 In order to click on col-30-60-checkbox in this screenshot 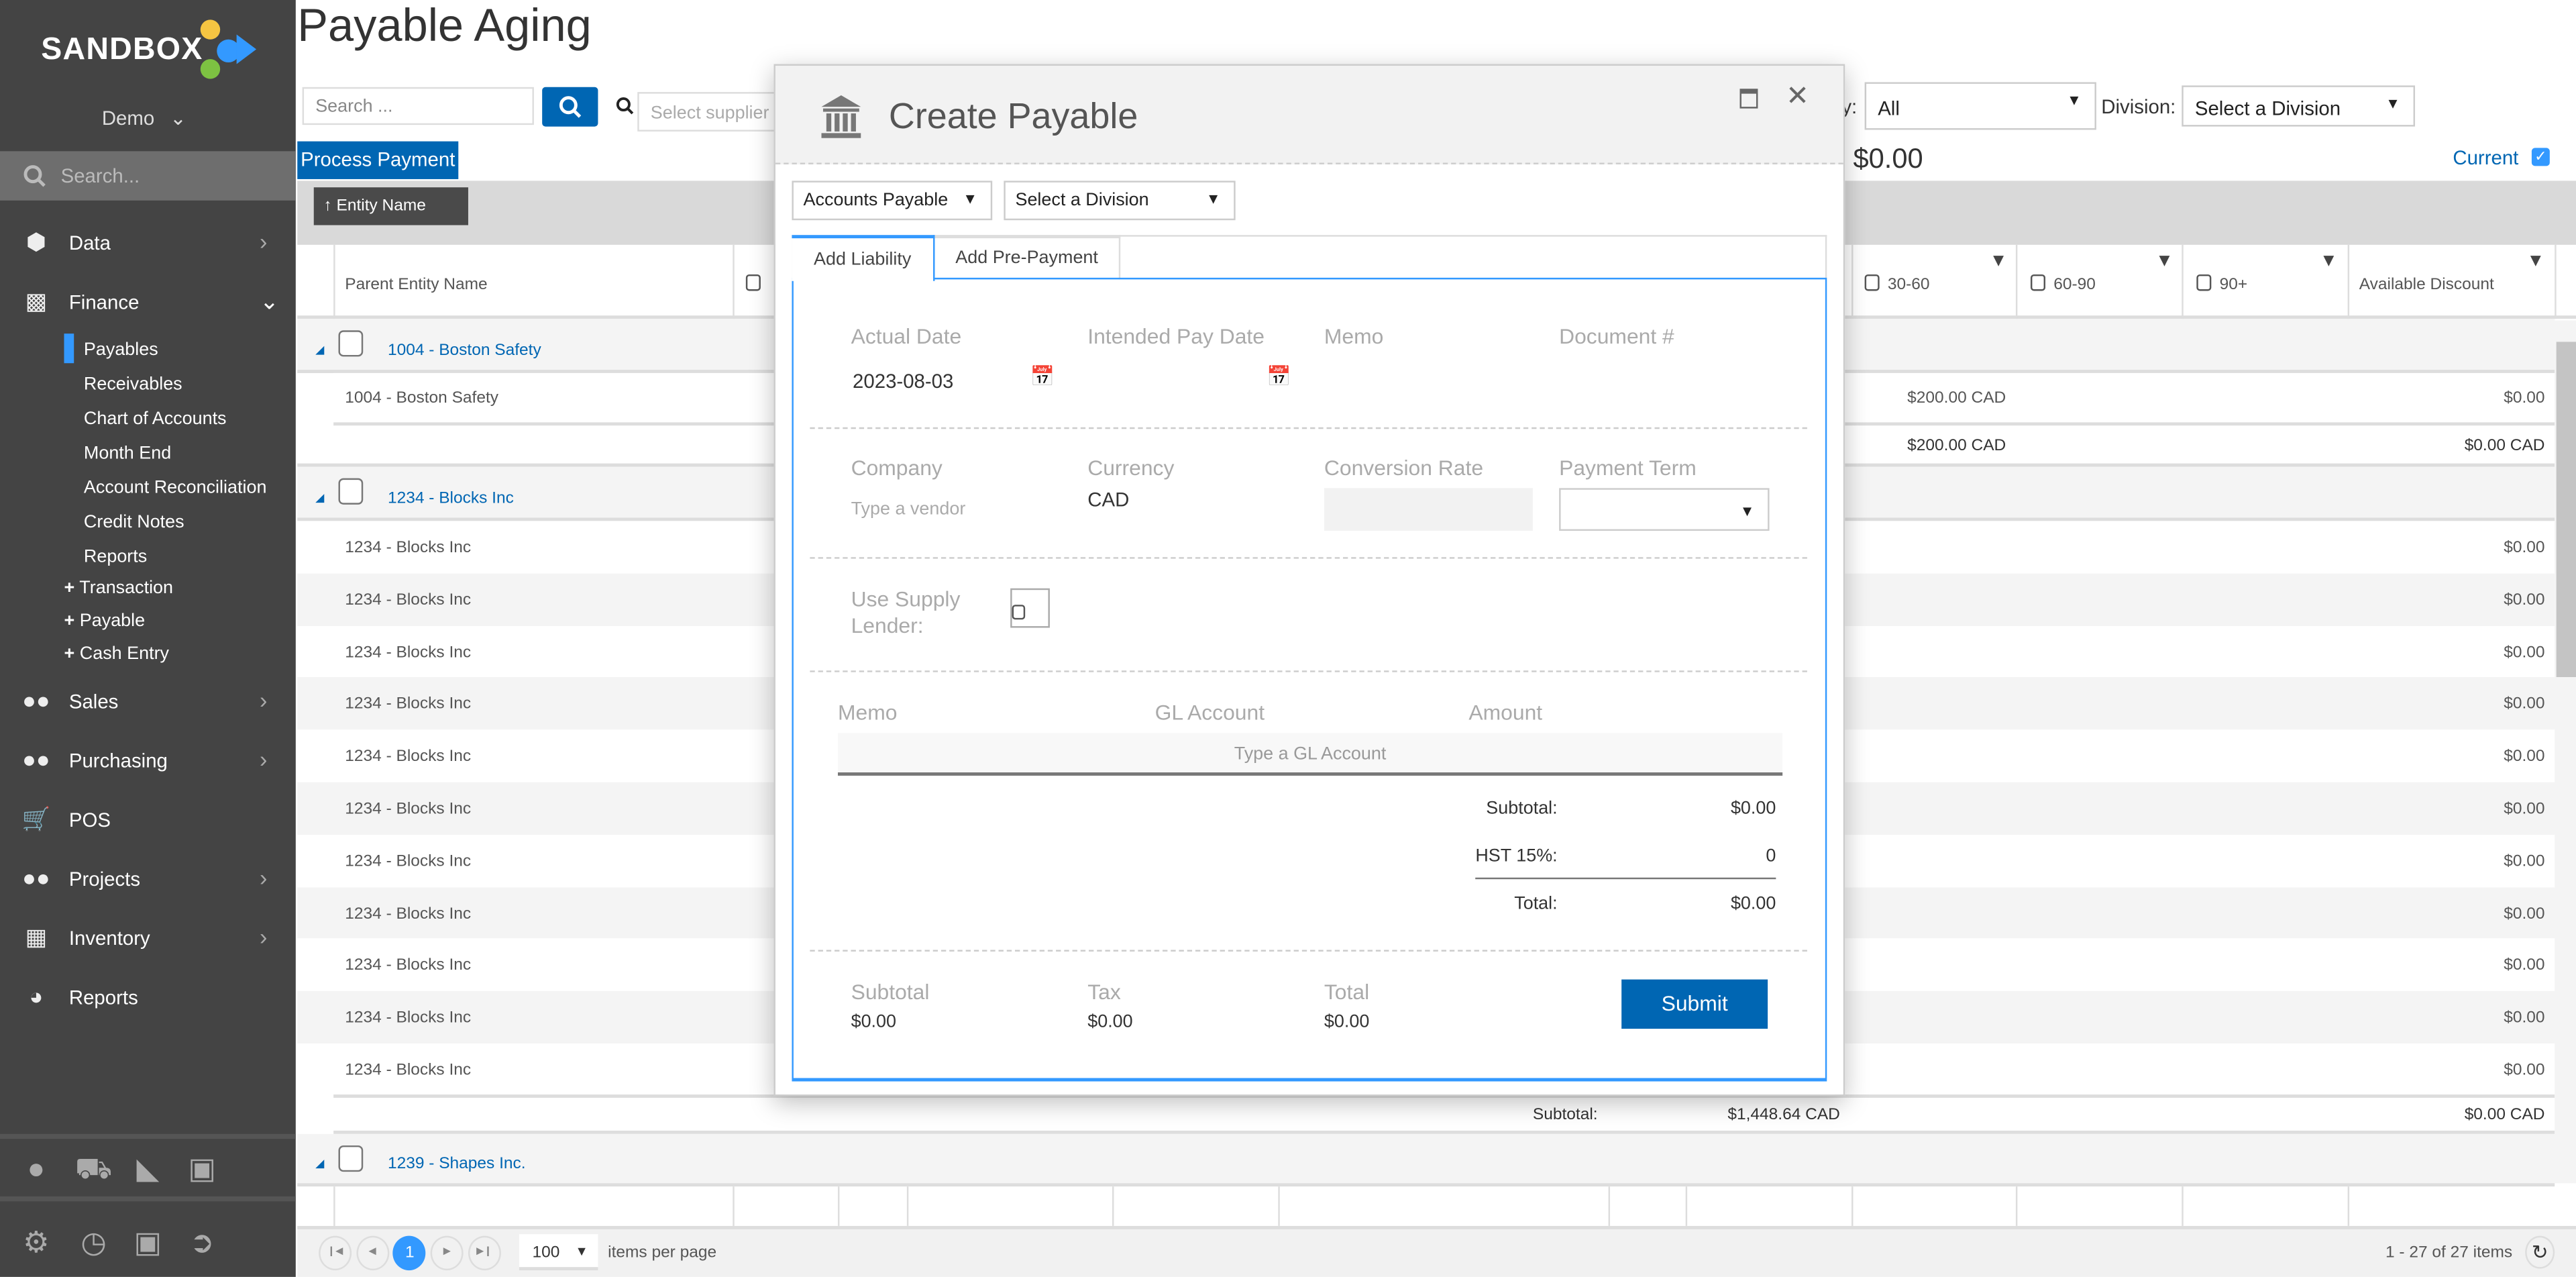, I will do `click(1872, 282)`.